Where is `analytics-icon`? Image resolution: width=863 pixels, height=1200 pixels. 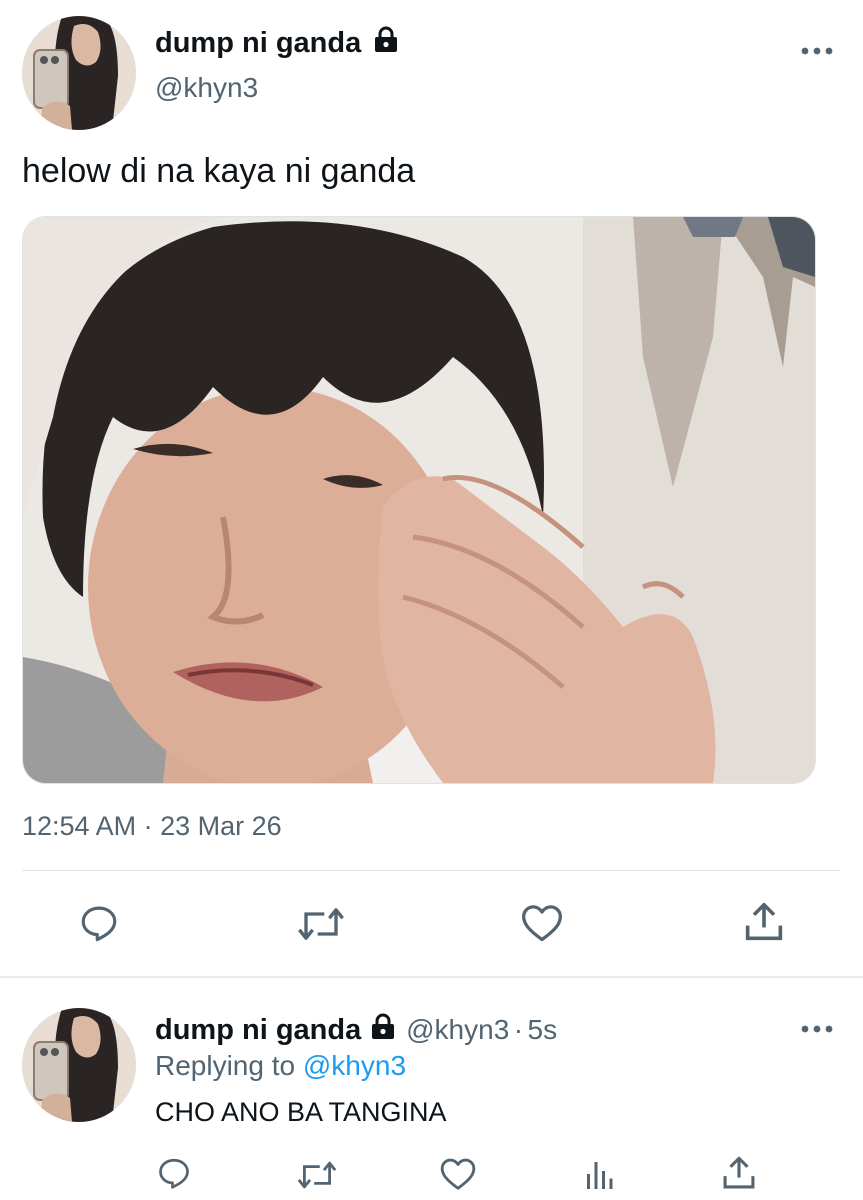 analytics-icon is located at coordinates (599, 1174).